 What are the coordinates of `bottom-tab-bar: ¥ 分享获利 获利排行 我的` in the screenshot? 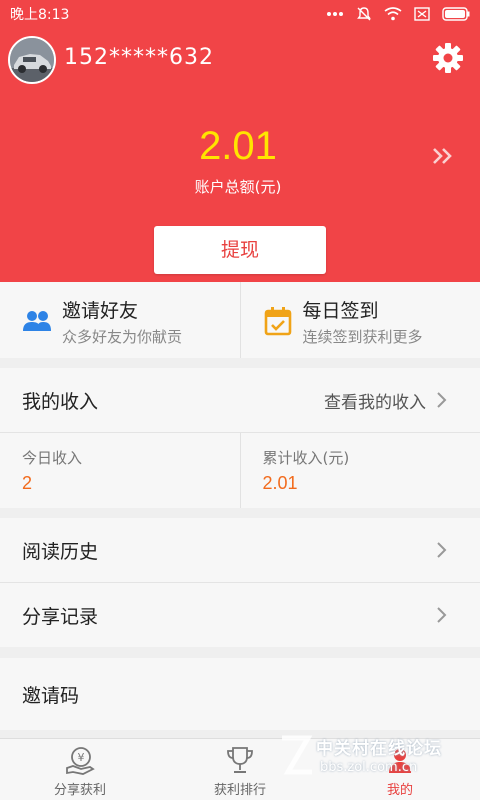 It's located at (240, 769).